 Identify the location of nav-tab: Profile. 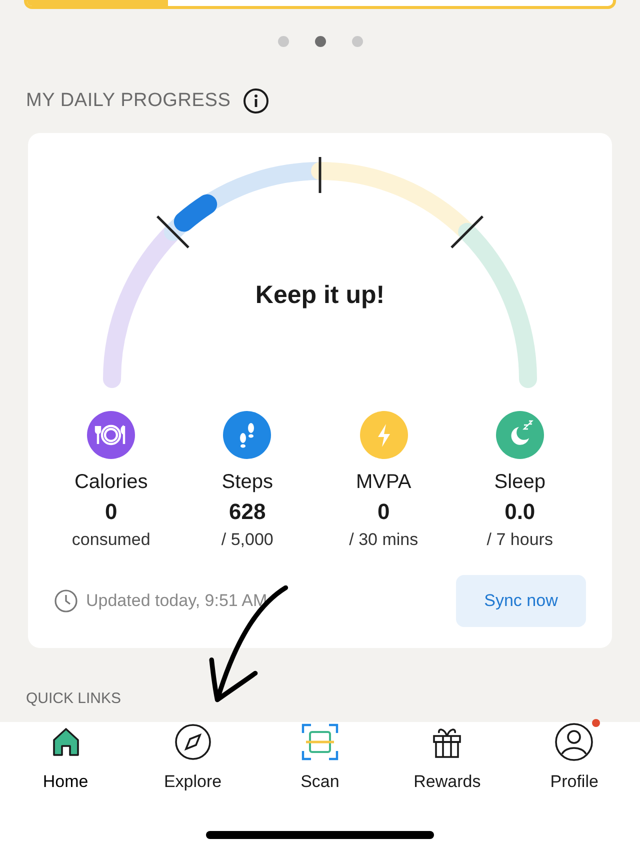
(574, 757).